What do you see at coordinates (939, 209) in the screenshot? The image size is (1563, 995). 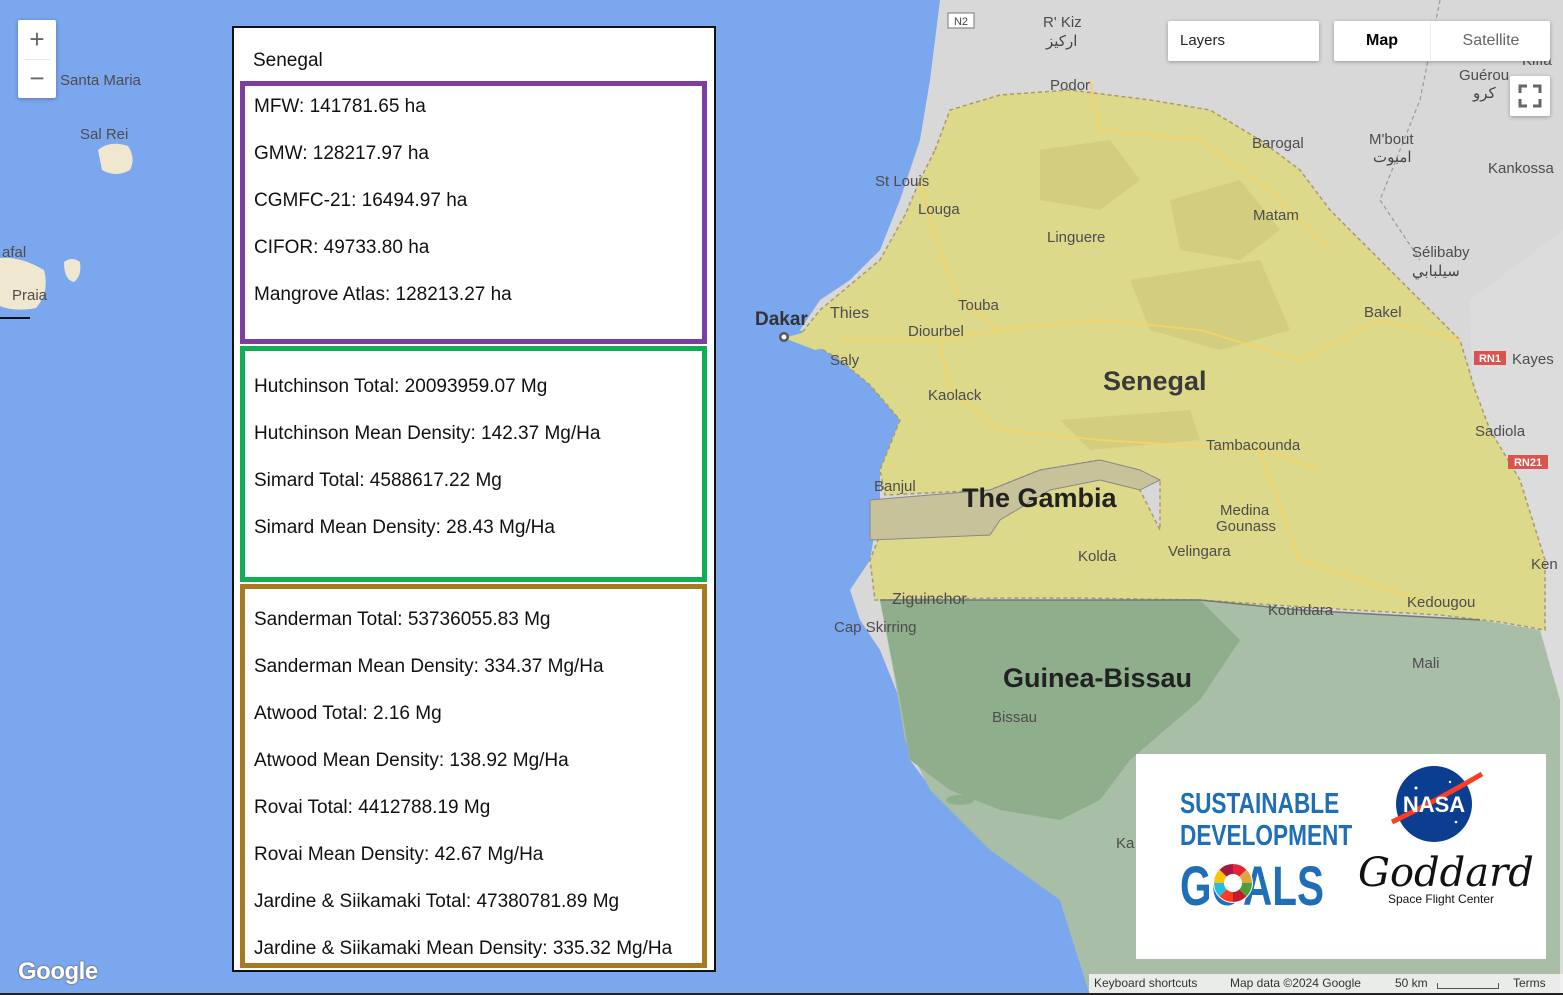 I see `city-label: Louga` at bounding box center [939, 209].